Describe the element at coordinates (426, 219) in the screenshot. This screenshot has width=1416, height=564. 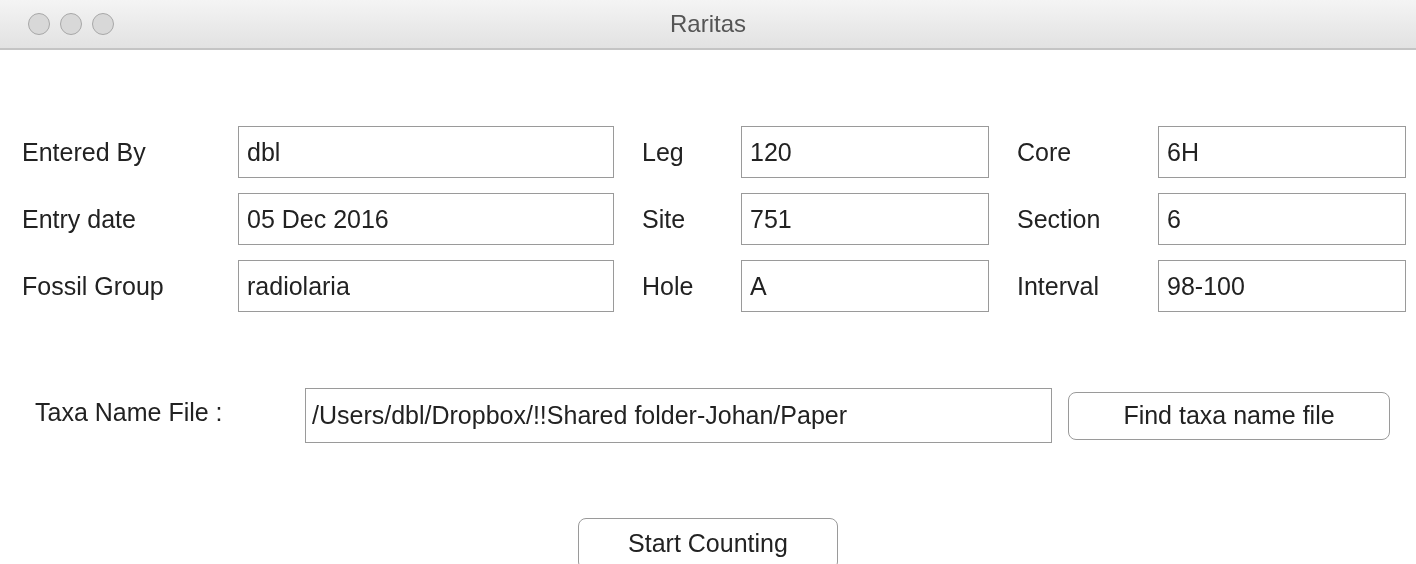
I see `text-field: 05 Dec 2016` at that location.